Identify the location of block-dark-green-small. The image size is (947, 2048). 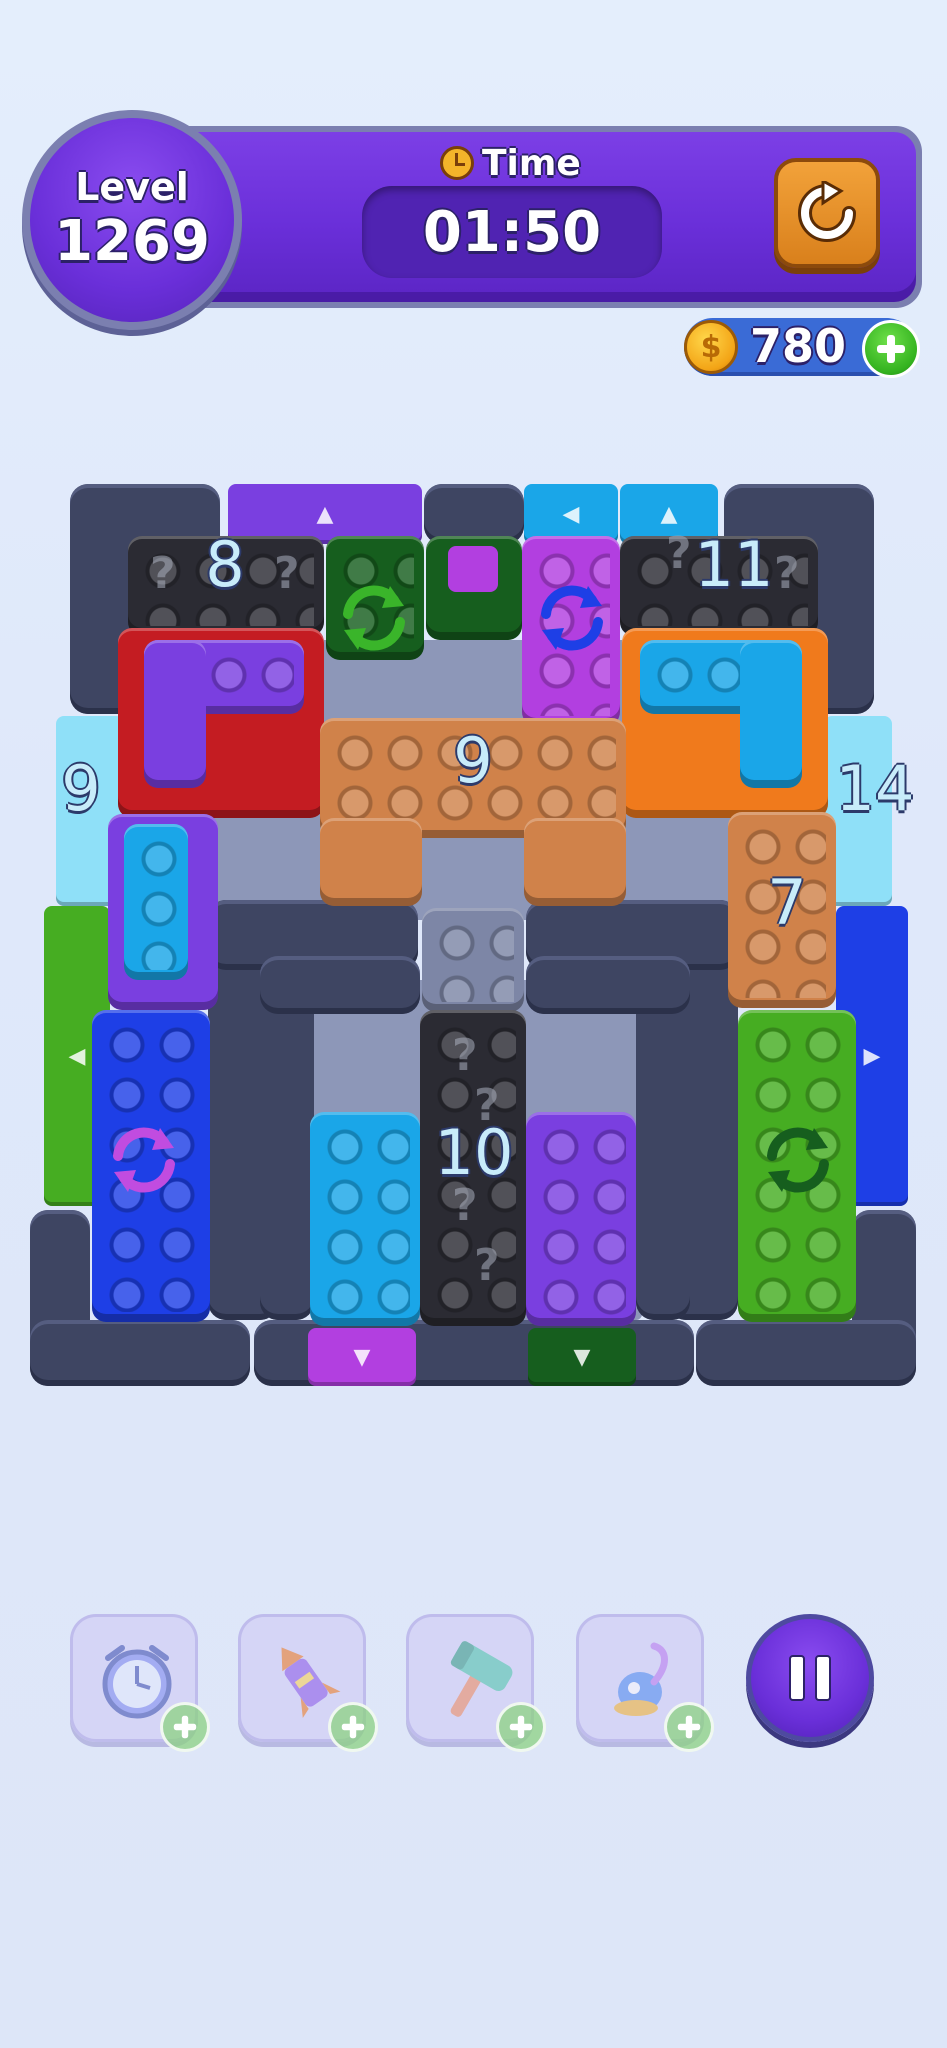
(474, 588).